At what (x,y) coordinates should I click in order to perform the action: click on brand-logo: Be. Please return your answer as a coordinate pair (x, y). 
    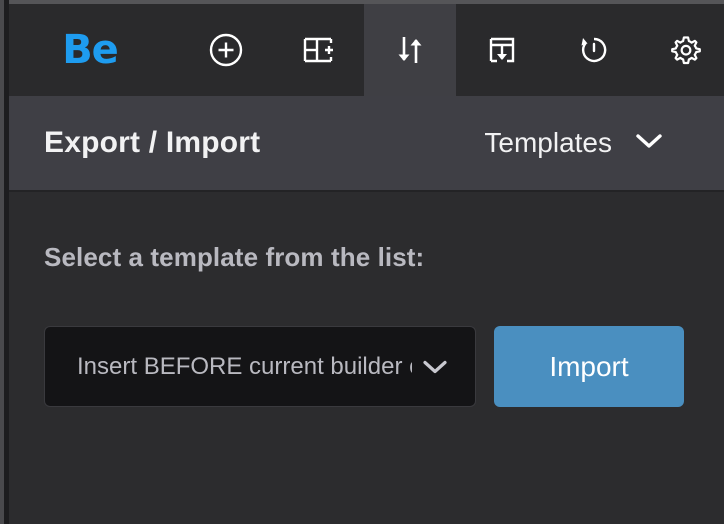
    Looking at the image, I should click on (90, 50).